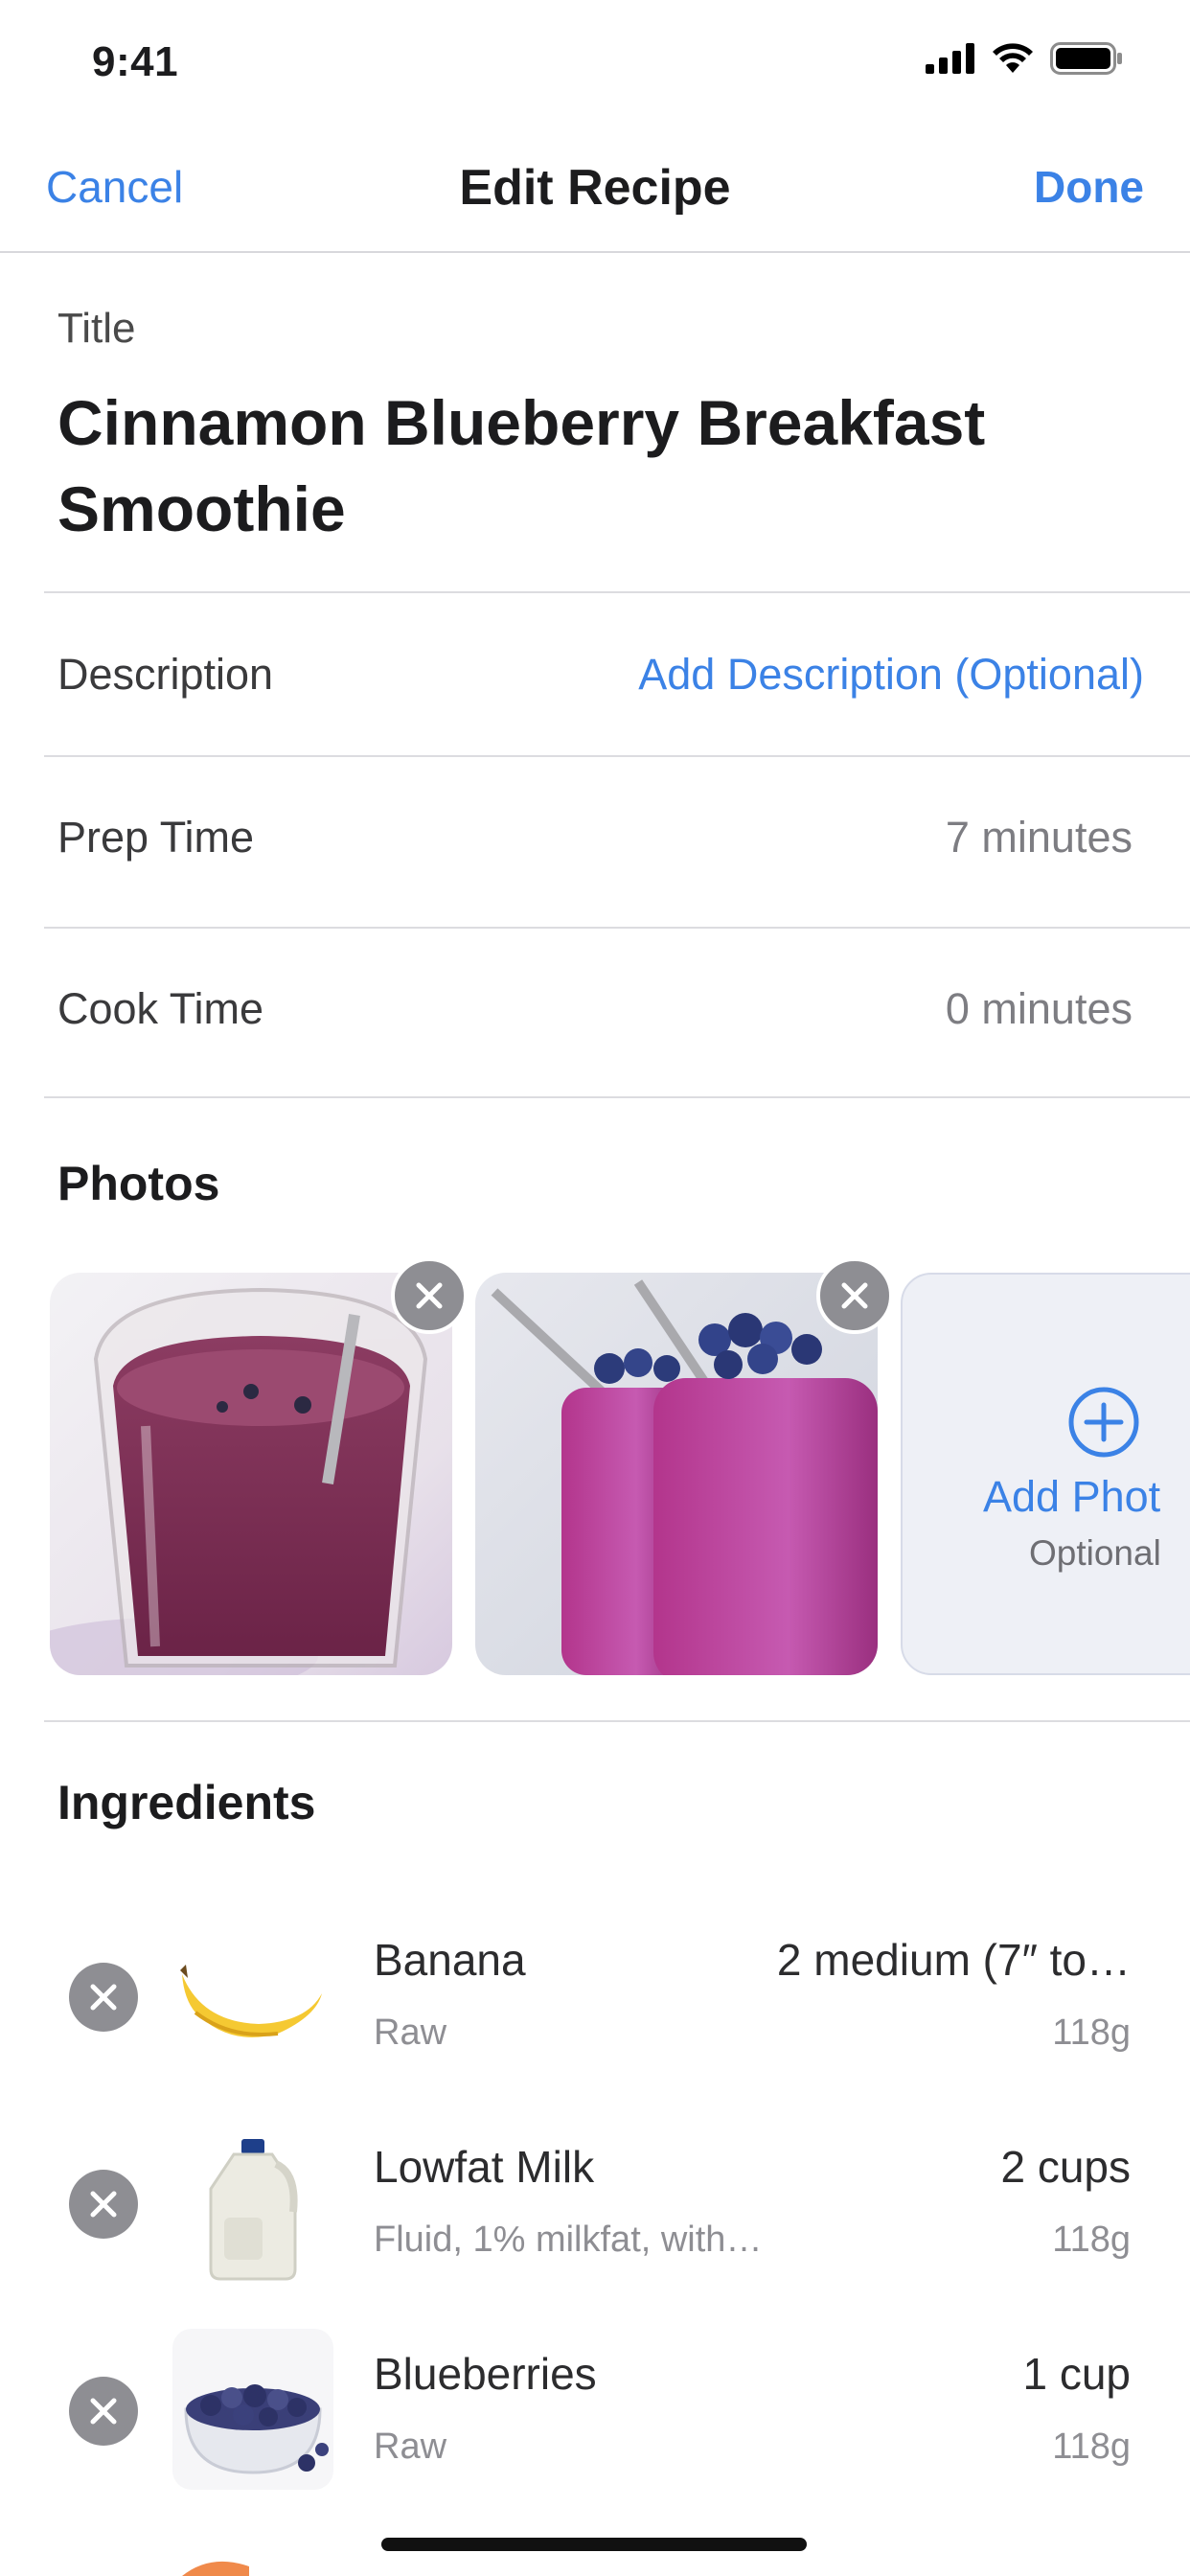 This screenshot has height=2576, width=1190. What do you see at coordinates (139, 1183) in the screenshot?
I see `photos-section-title: Photos` at bounding box center [139, 1183].